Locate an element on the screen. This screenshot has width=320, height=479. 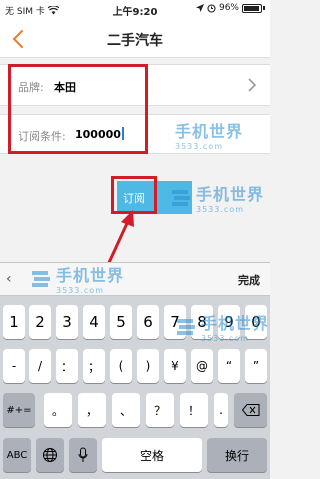
microphone-icon is located at coordinates (83, 454).